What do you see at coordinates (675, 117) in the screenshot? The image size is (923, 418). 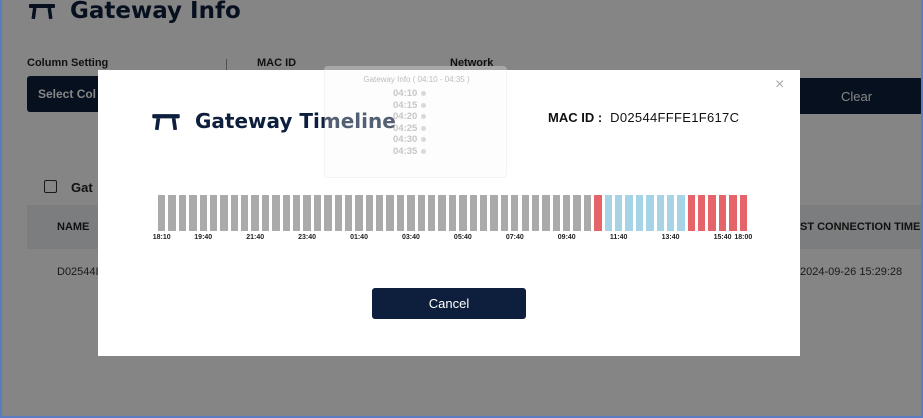 I see `mac-id-value: D02544FFFE1F617C` at bounding box center [675, 117].